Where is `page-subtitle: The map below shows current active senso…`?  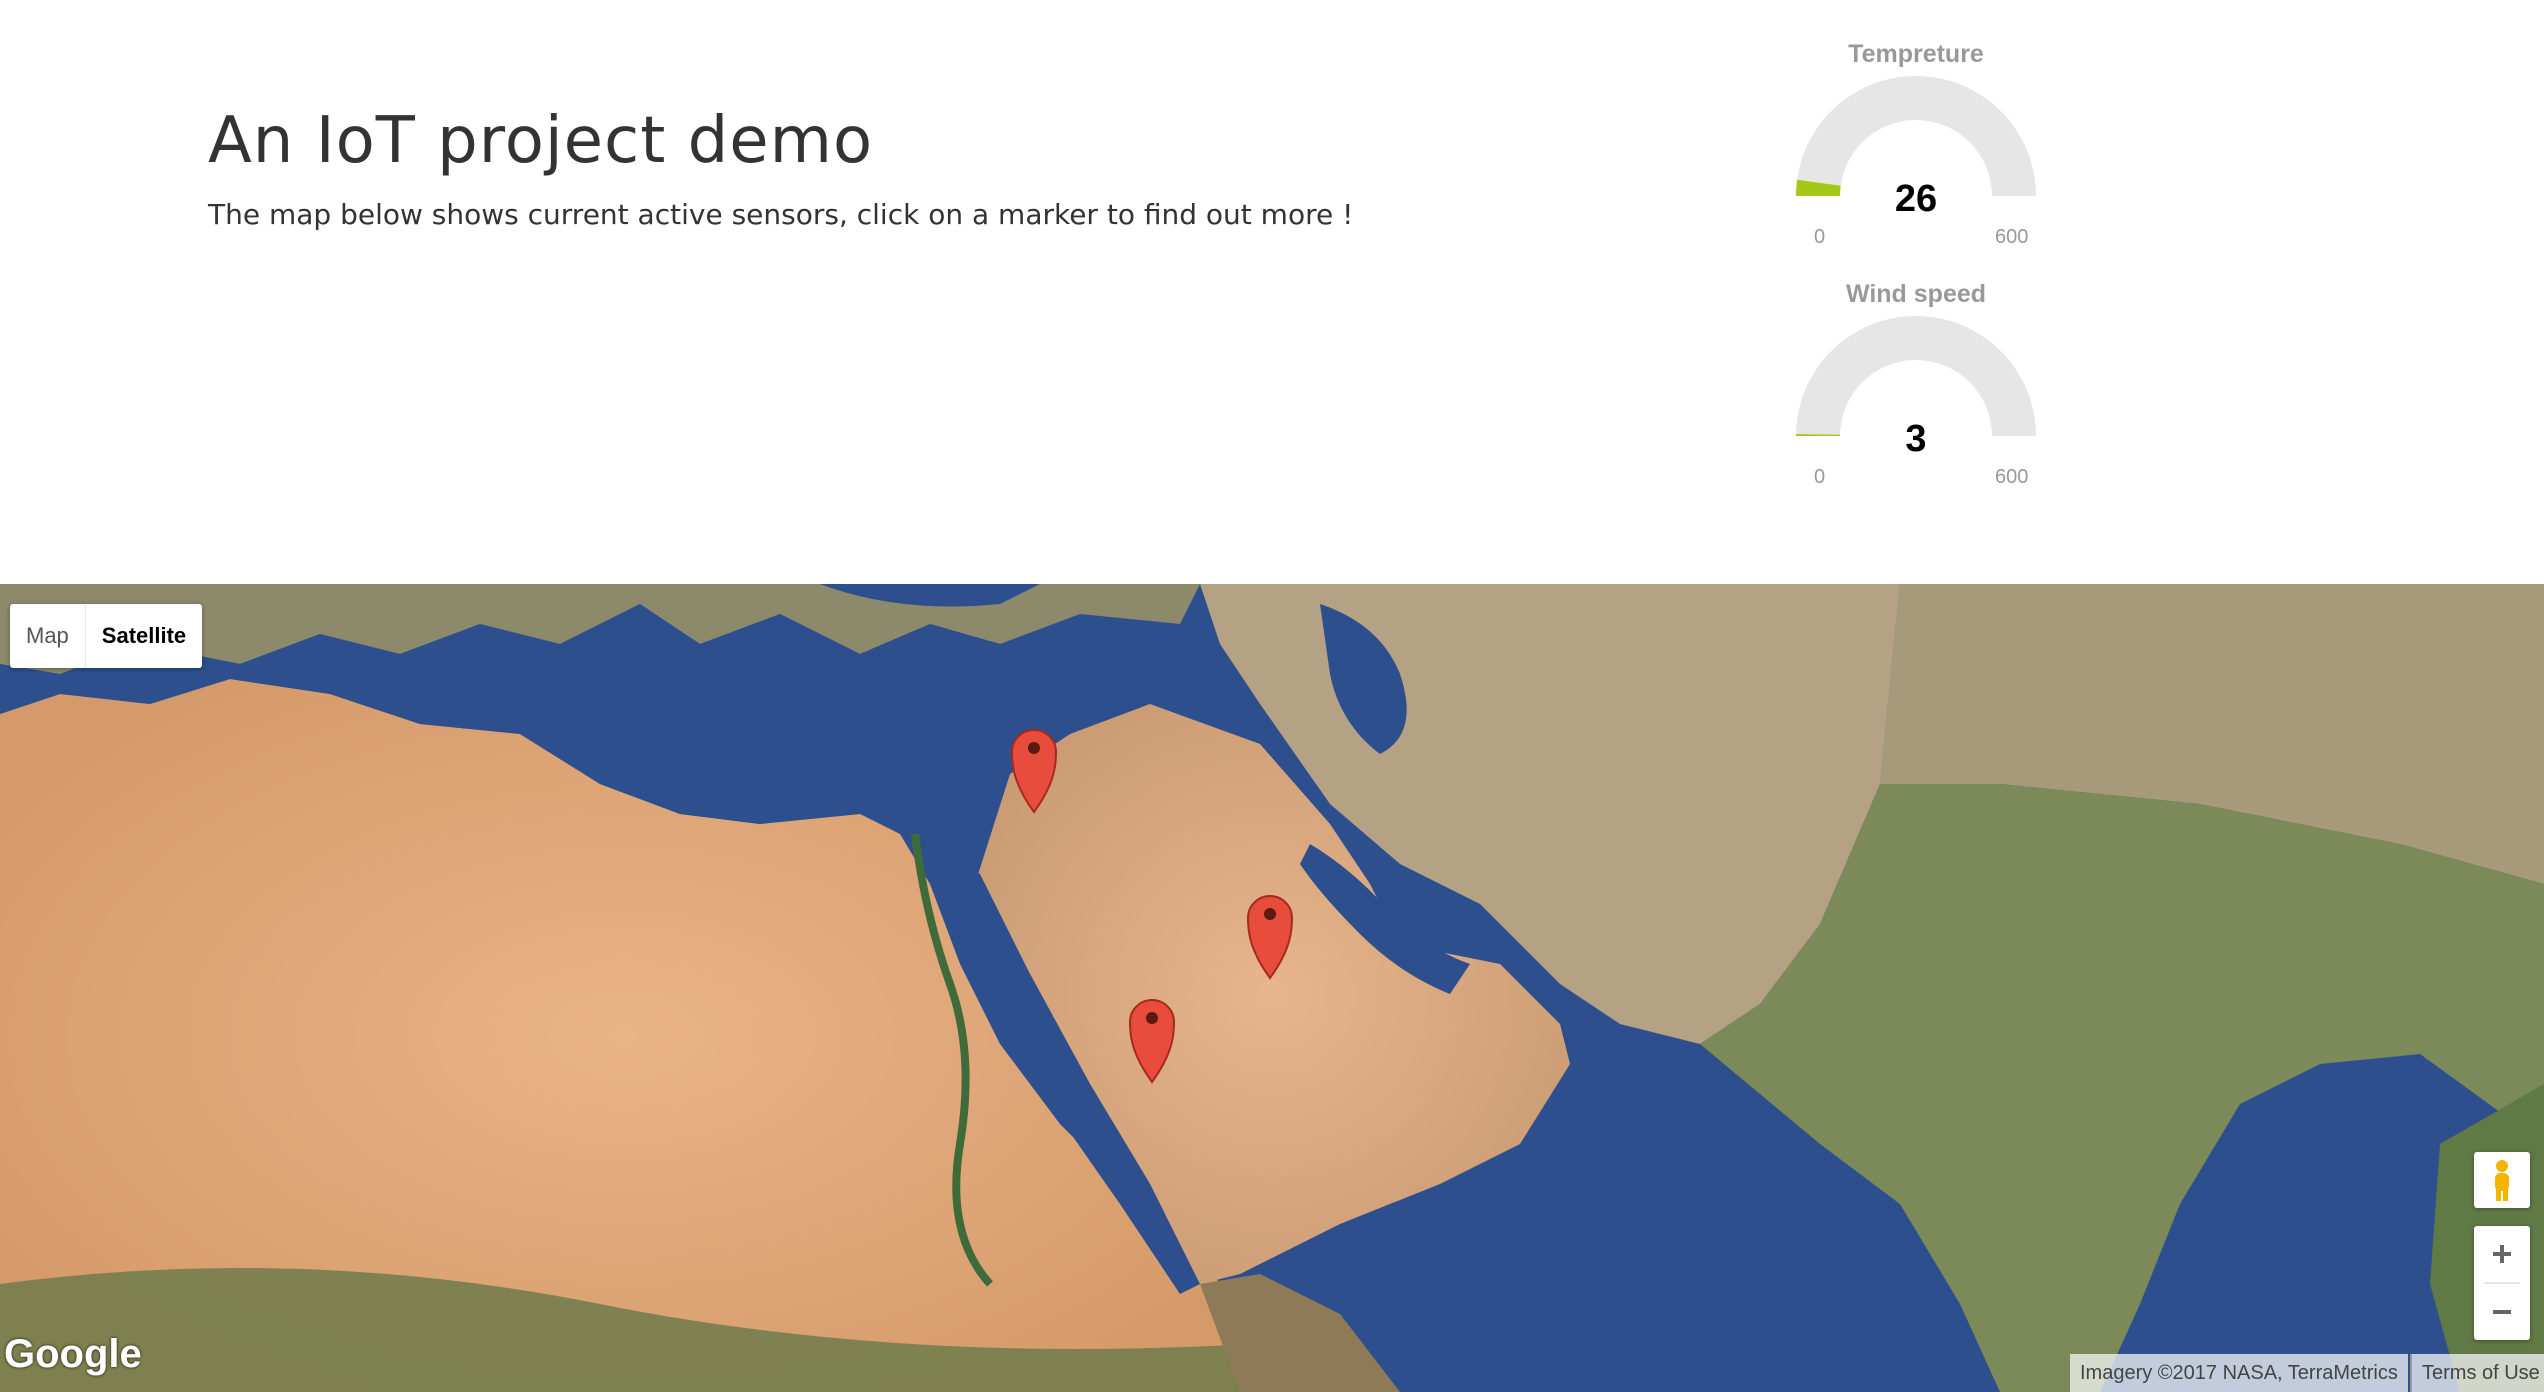
page-subtitle: The map below shows current active senso… is located at coordinates (781, 214).